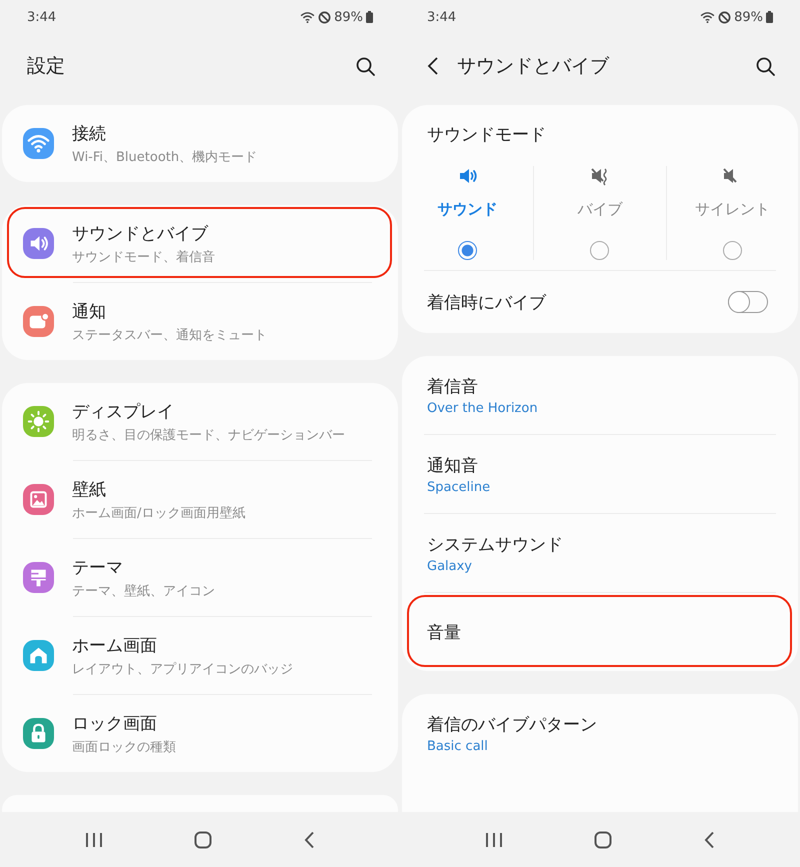 The width and height of the screenshot is (800, 867). I want to click on section-title: サウンドモード, so click(486, 135).